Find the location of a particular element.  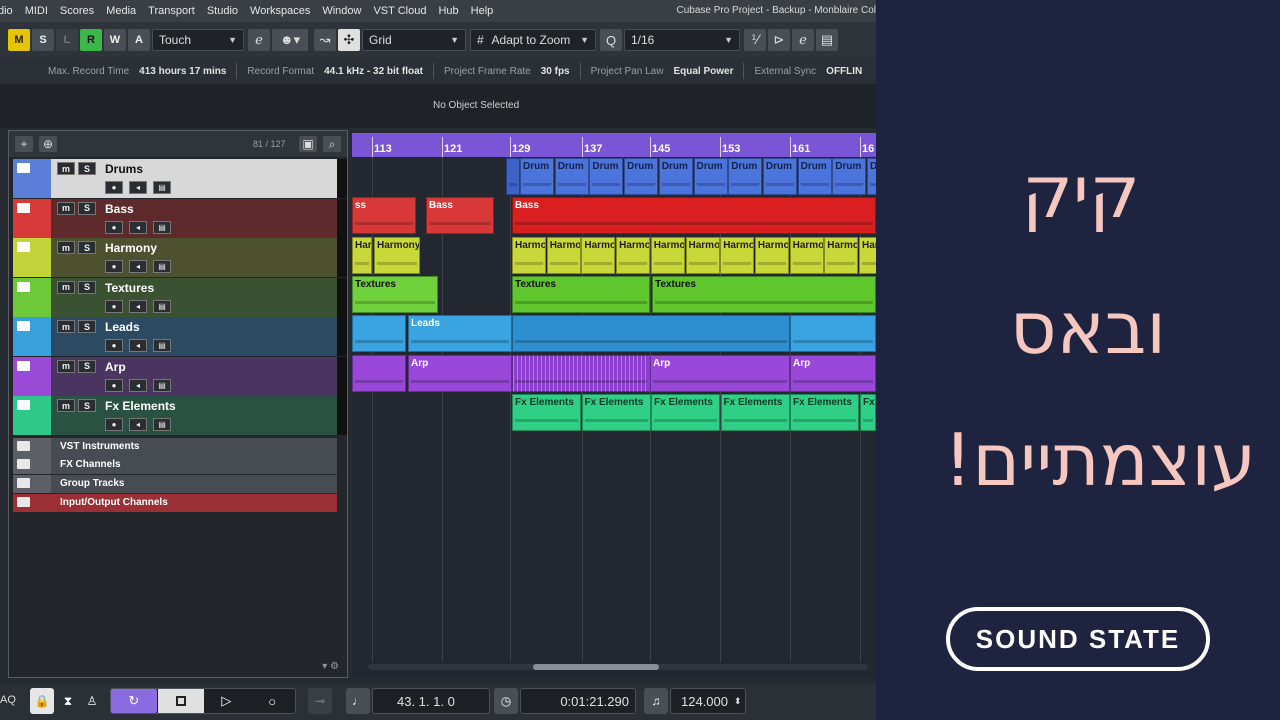

record-button: ○ is located at coordinates (272, 701).